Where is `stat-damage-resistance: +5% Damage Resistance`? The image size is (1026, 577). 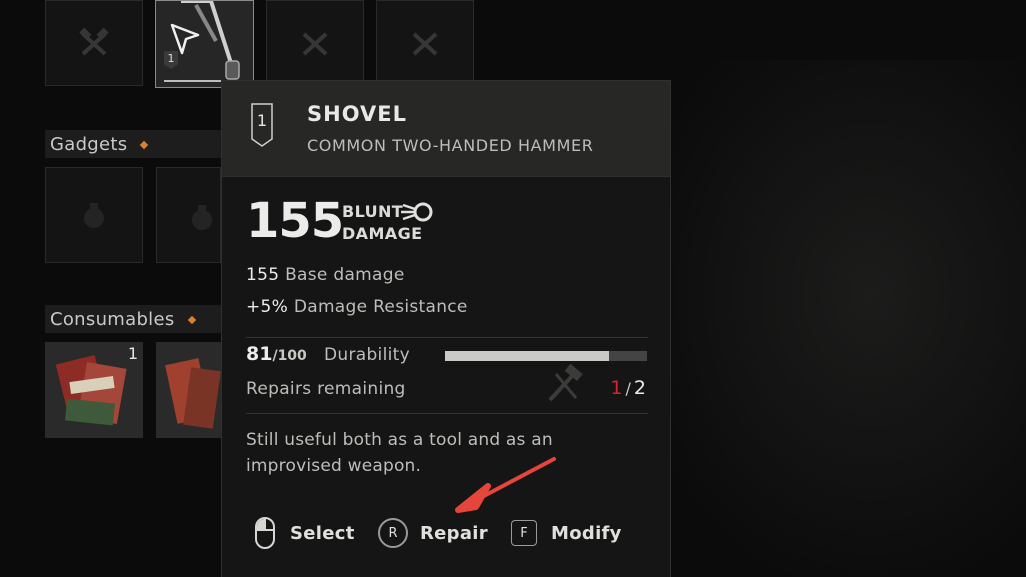 stat-damage-resistance: +5% Damage Resistance is located at coordinates (357, 307).